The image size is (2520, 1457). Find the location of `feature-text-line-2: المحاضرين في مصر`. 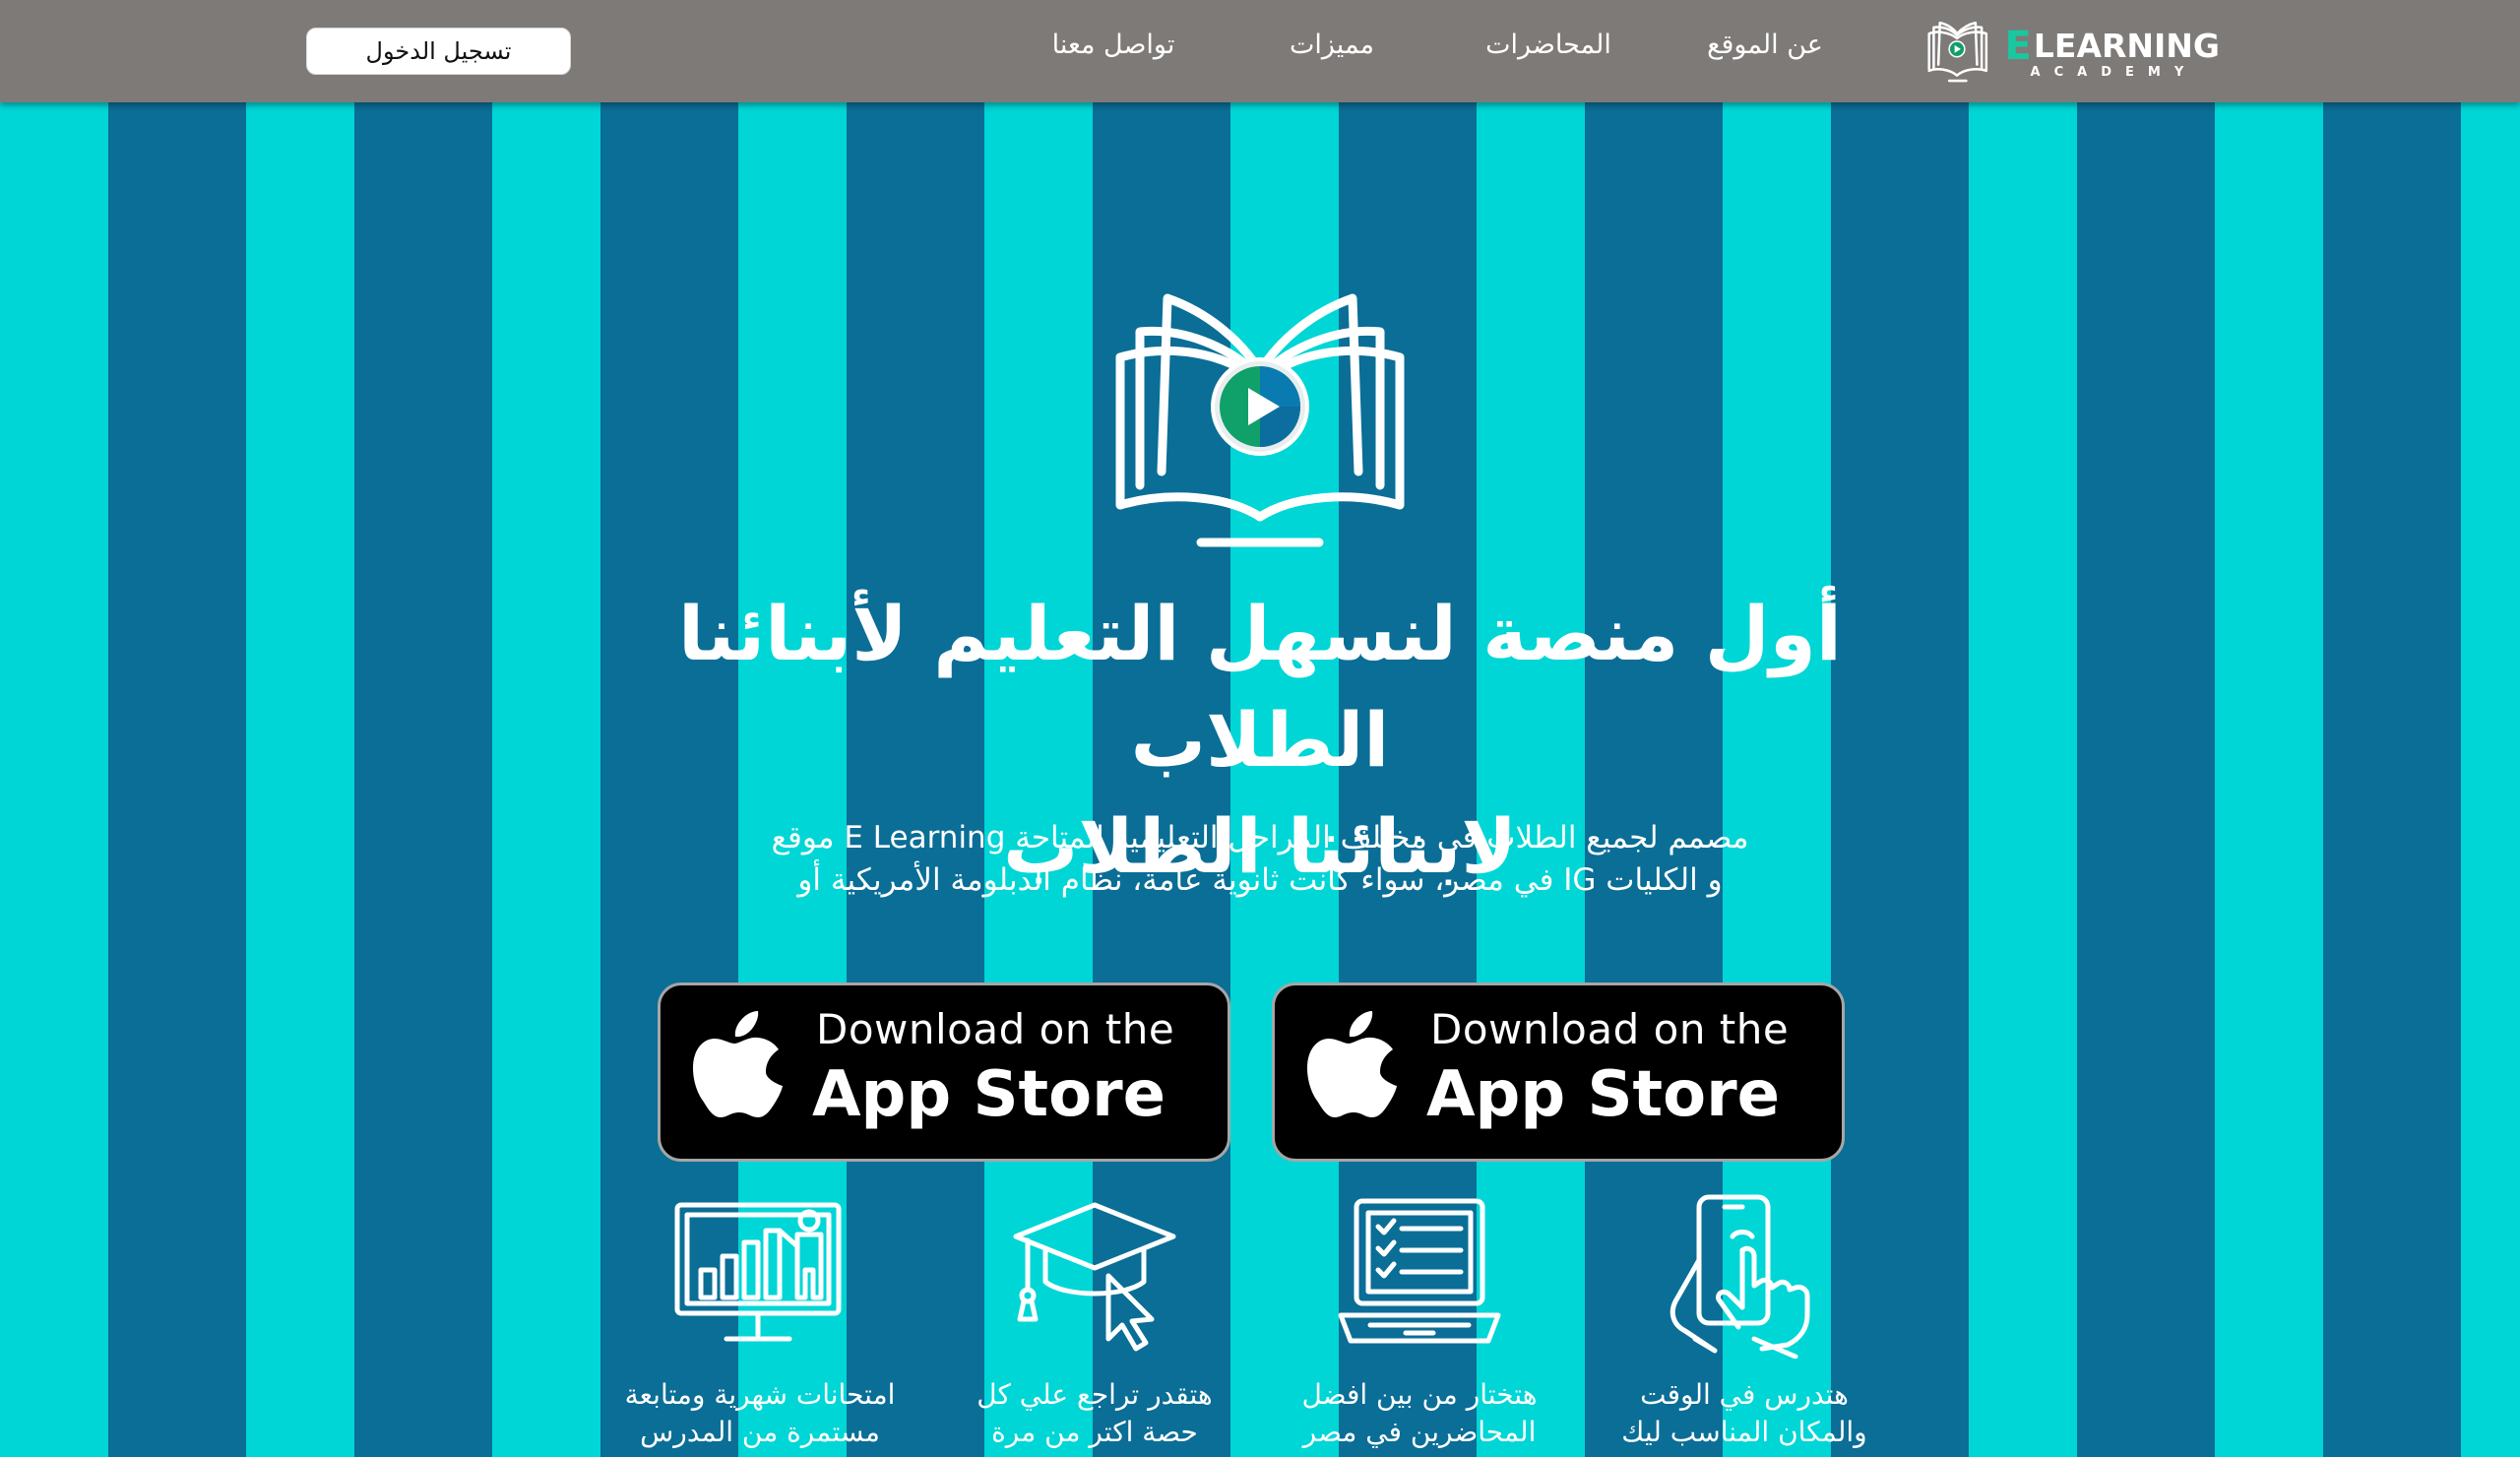

feature-text-line-2: المحاضرين في مصر is located at coordinates (1419, 1432).